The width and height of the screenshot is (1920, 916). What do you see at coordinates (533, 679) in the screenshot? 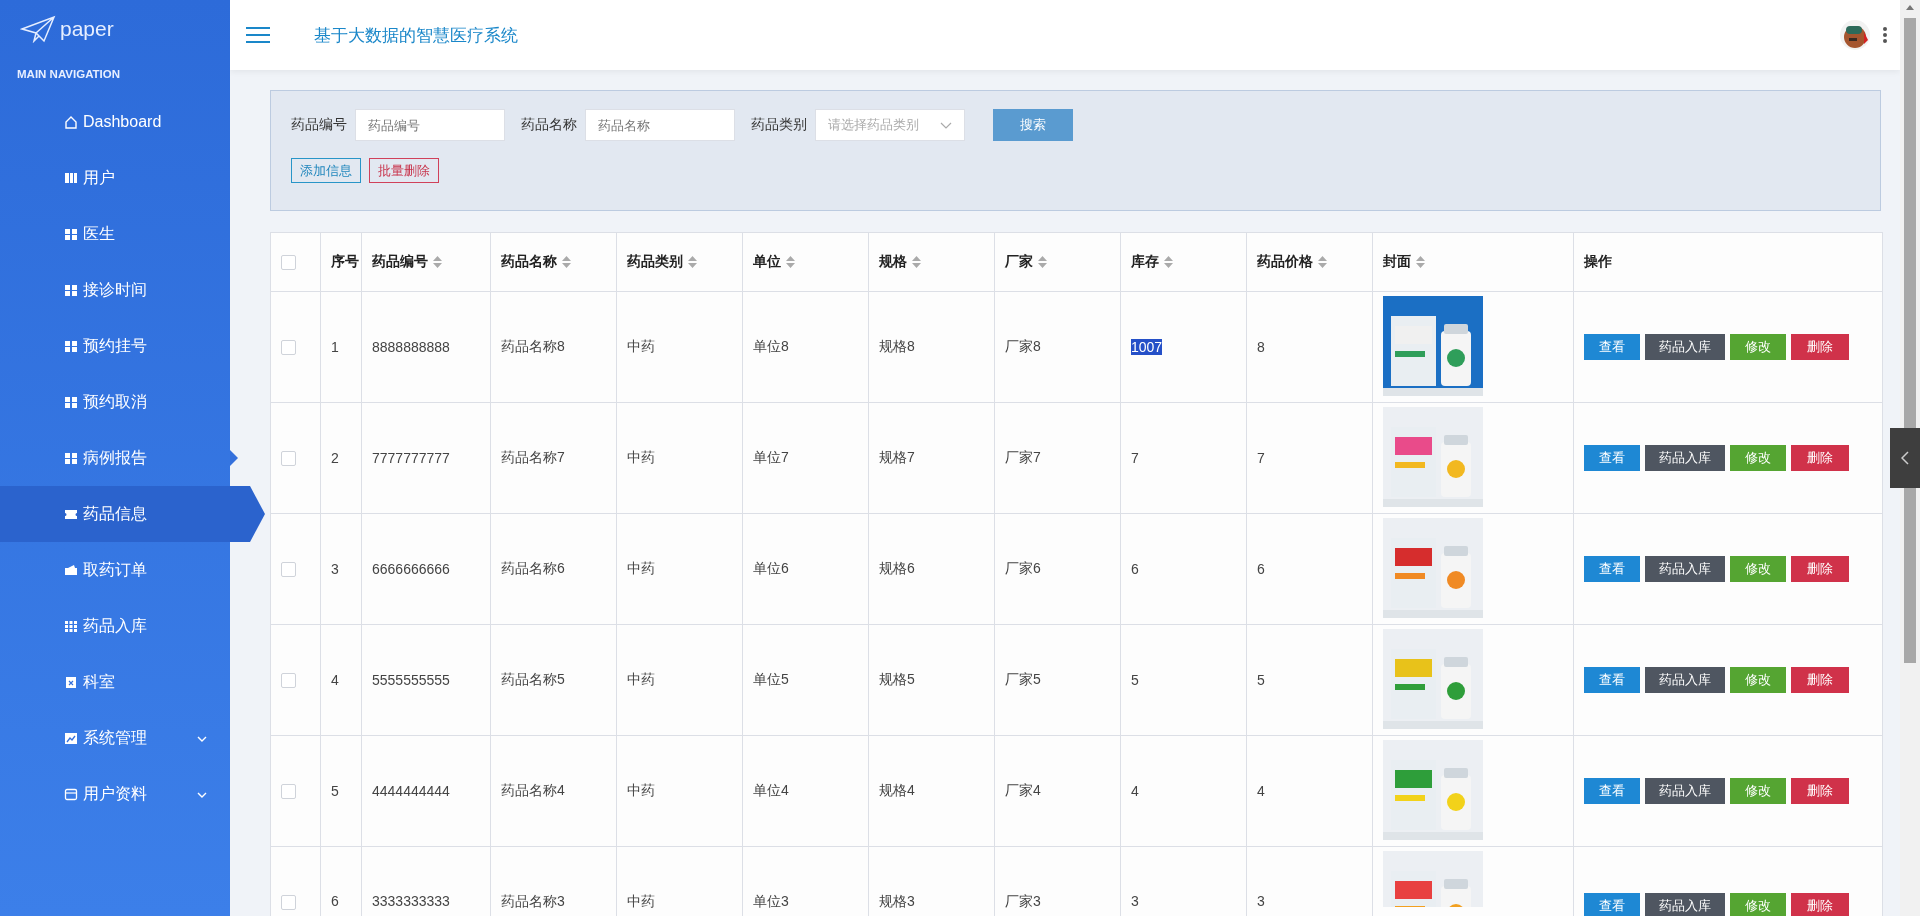
I see `table-cell: 药品名称5` at bounding box center [533, 679].